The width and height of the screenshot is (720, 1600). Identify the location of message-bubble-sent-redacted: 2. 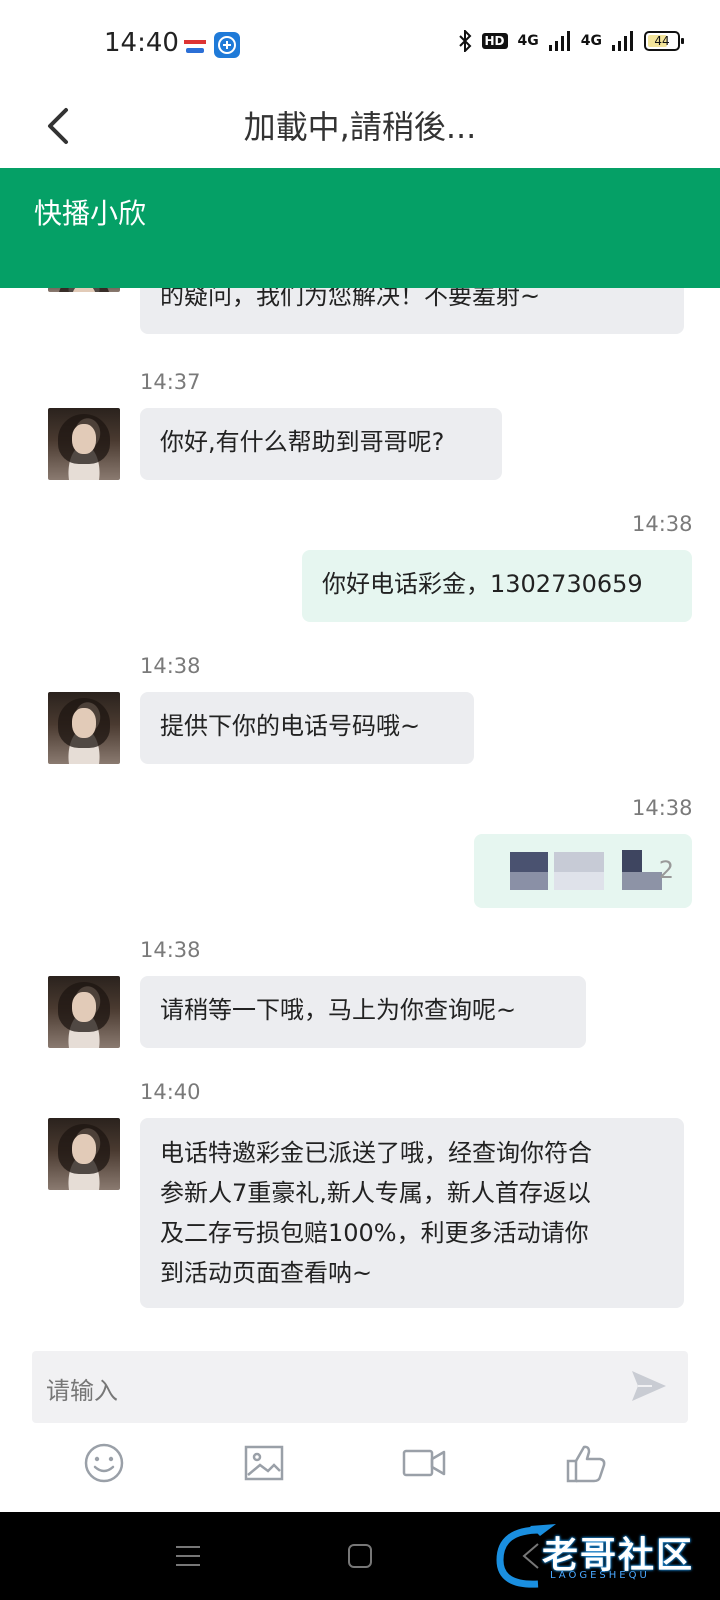
(583, 871).